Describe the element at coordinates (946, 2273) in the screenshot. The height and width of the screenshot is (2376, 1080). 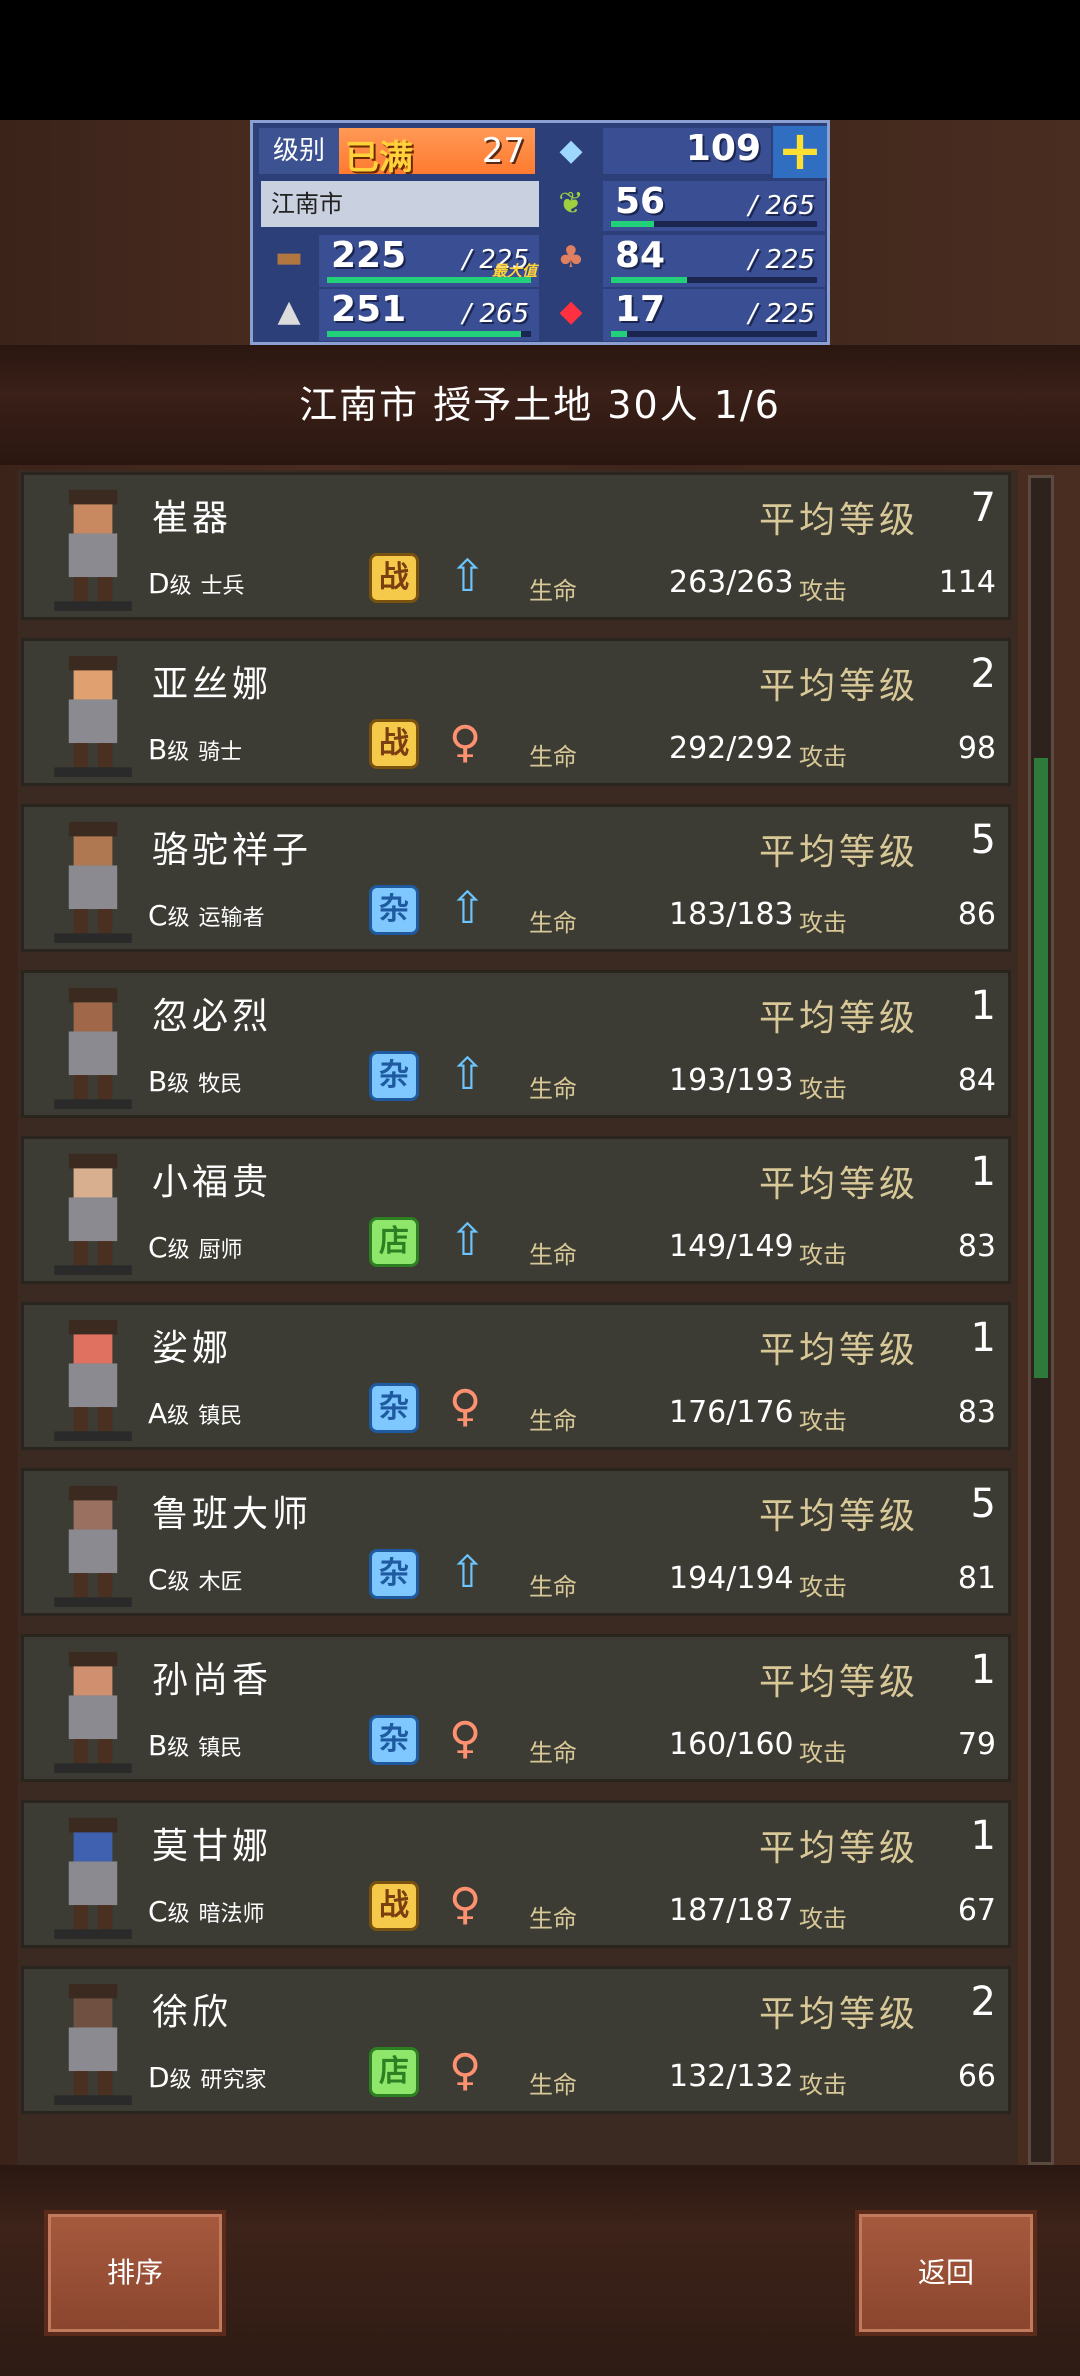
I see `back-button: 返回` at that location.